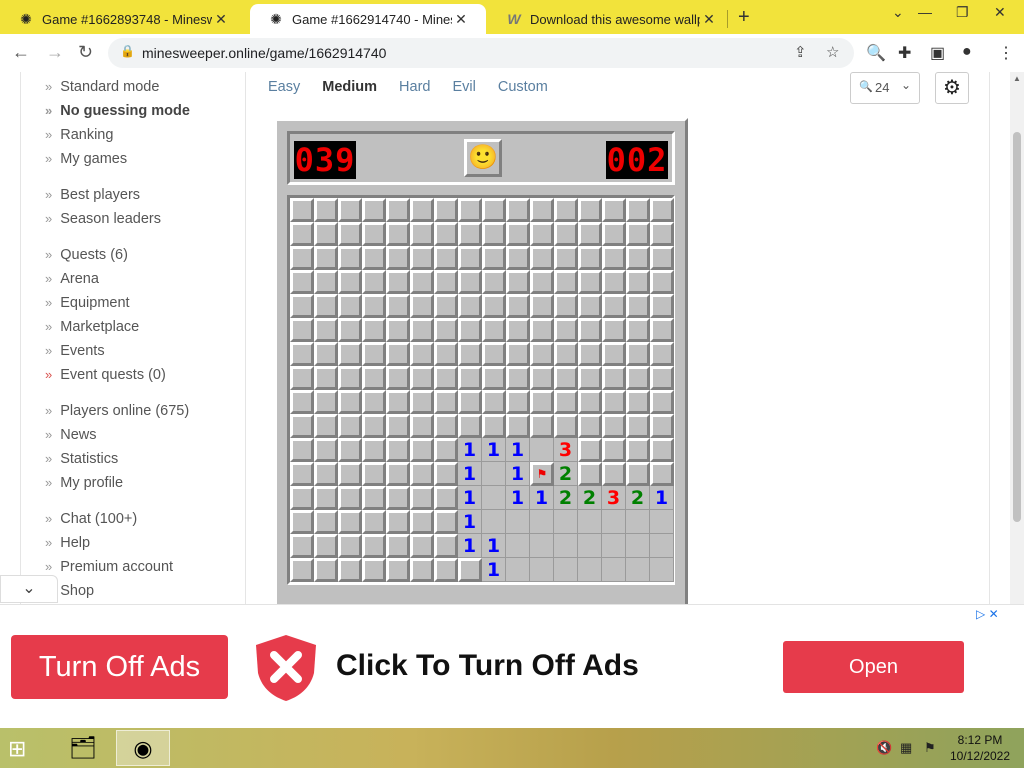 The image size is (1024, 768). I want to click on sidebar-item-news: » News, so click(71, 435).